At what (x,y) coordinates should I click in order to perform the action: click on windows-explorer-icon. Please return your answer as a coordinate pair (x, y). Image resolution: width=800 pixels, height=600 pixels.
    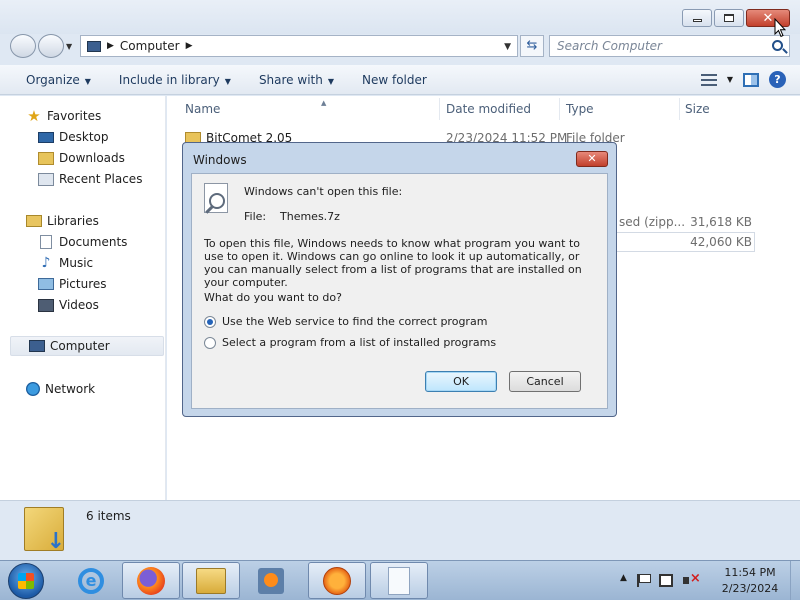
    Looking at the image, I should click on (211, 580).